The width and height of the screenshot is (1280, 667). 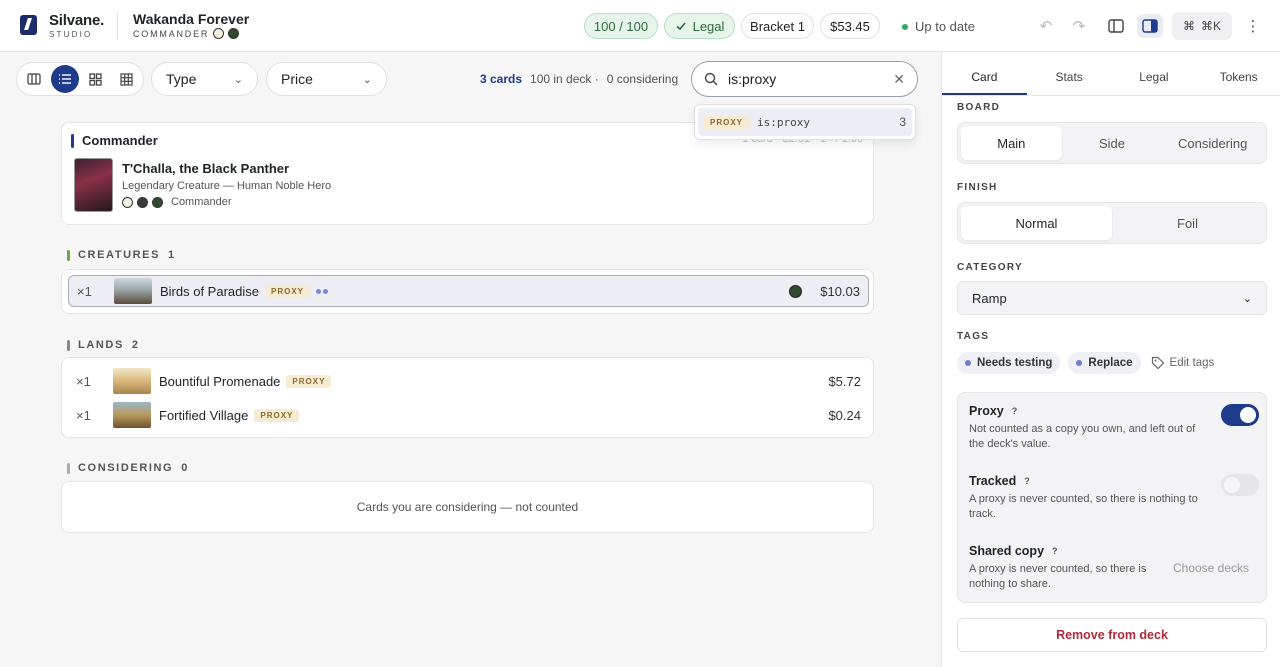 I want to click on black-mana-icon, so click(x=142, y=202).